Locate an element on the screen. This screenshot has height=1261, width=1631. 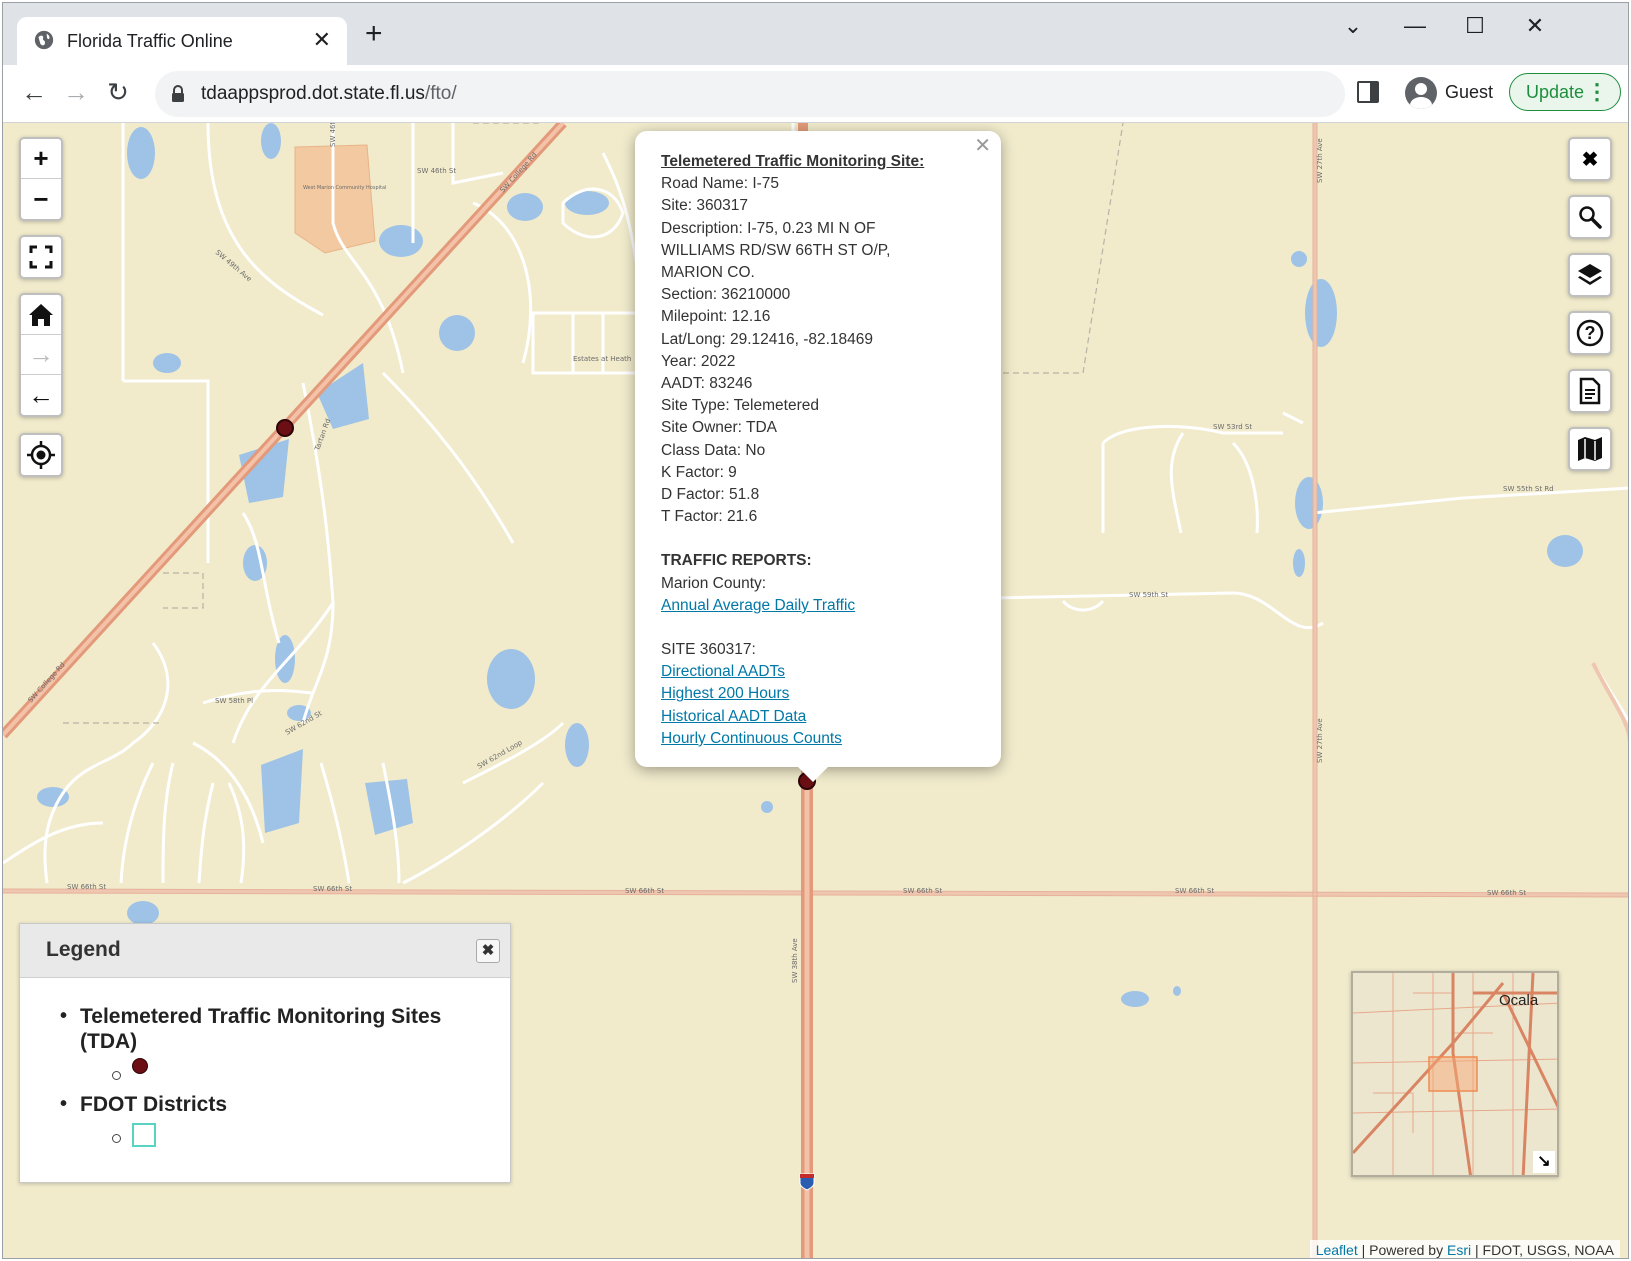
close-icon: ✕ is located at coordinates (322, 40).